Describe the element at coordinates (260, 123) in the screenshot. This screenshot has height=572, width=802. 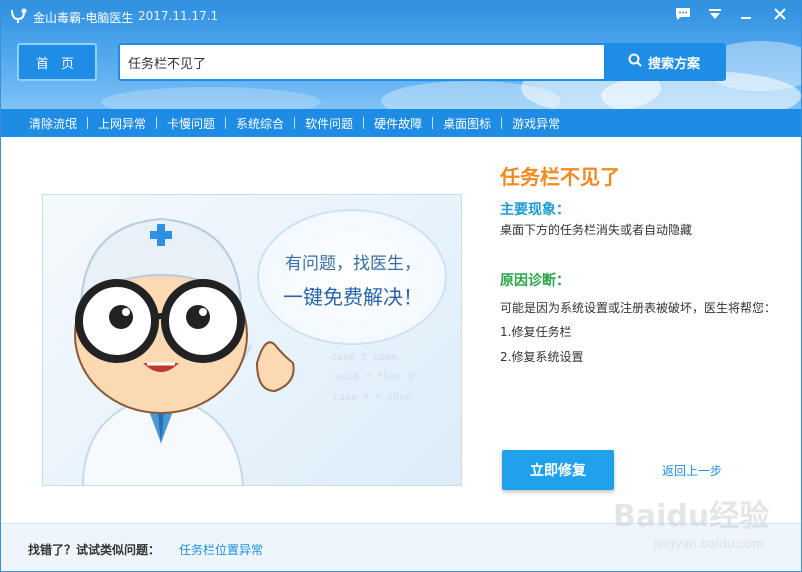
I see `nav-item-system: 系统综合` at that location.